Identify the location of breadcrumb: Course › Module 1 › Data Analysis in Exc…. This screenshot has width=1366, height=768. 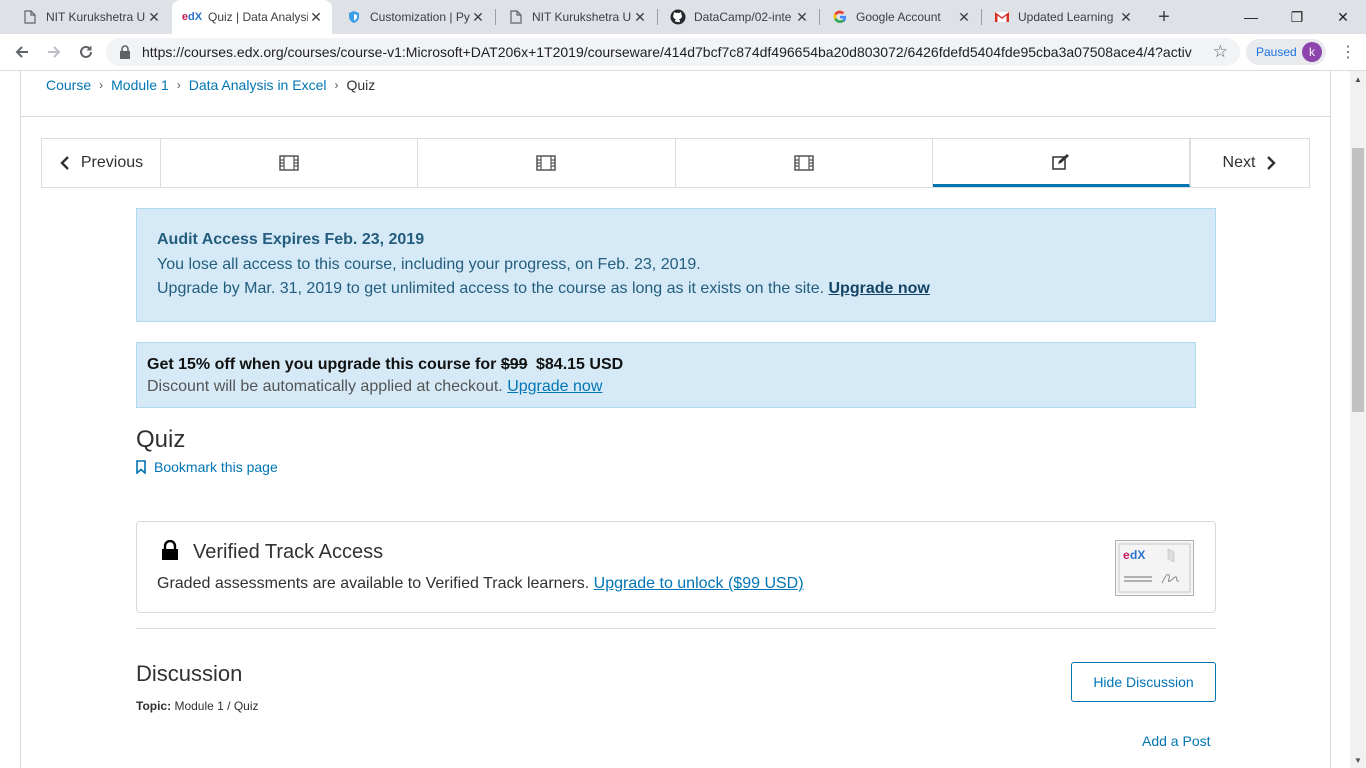
(210, 85).